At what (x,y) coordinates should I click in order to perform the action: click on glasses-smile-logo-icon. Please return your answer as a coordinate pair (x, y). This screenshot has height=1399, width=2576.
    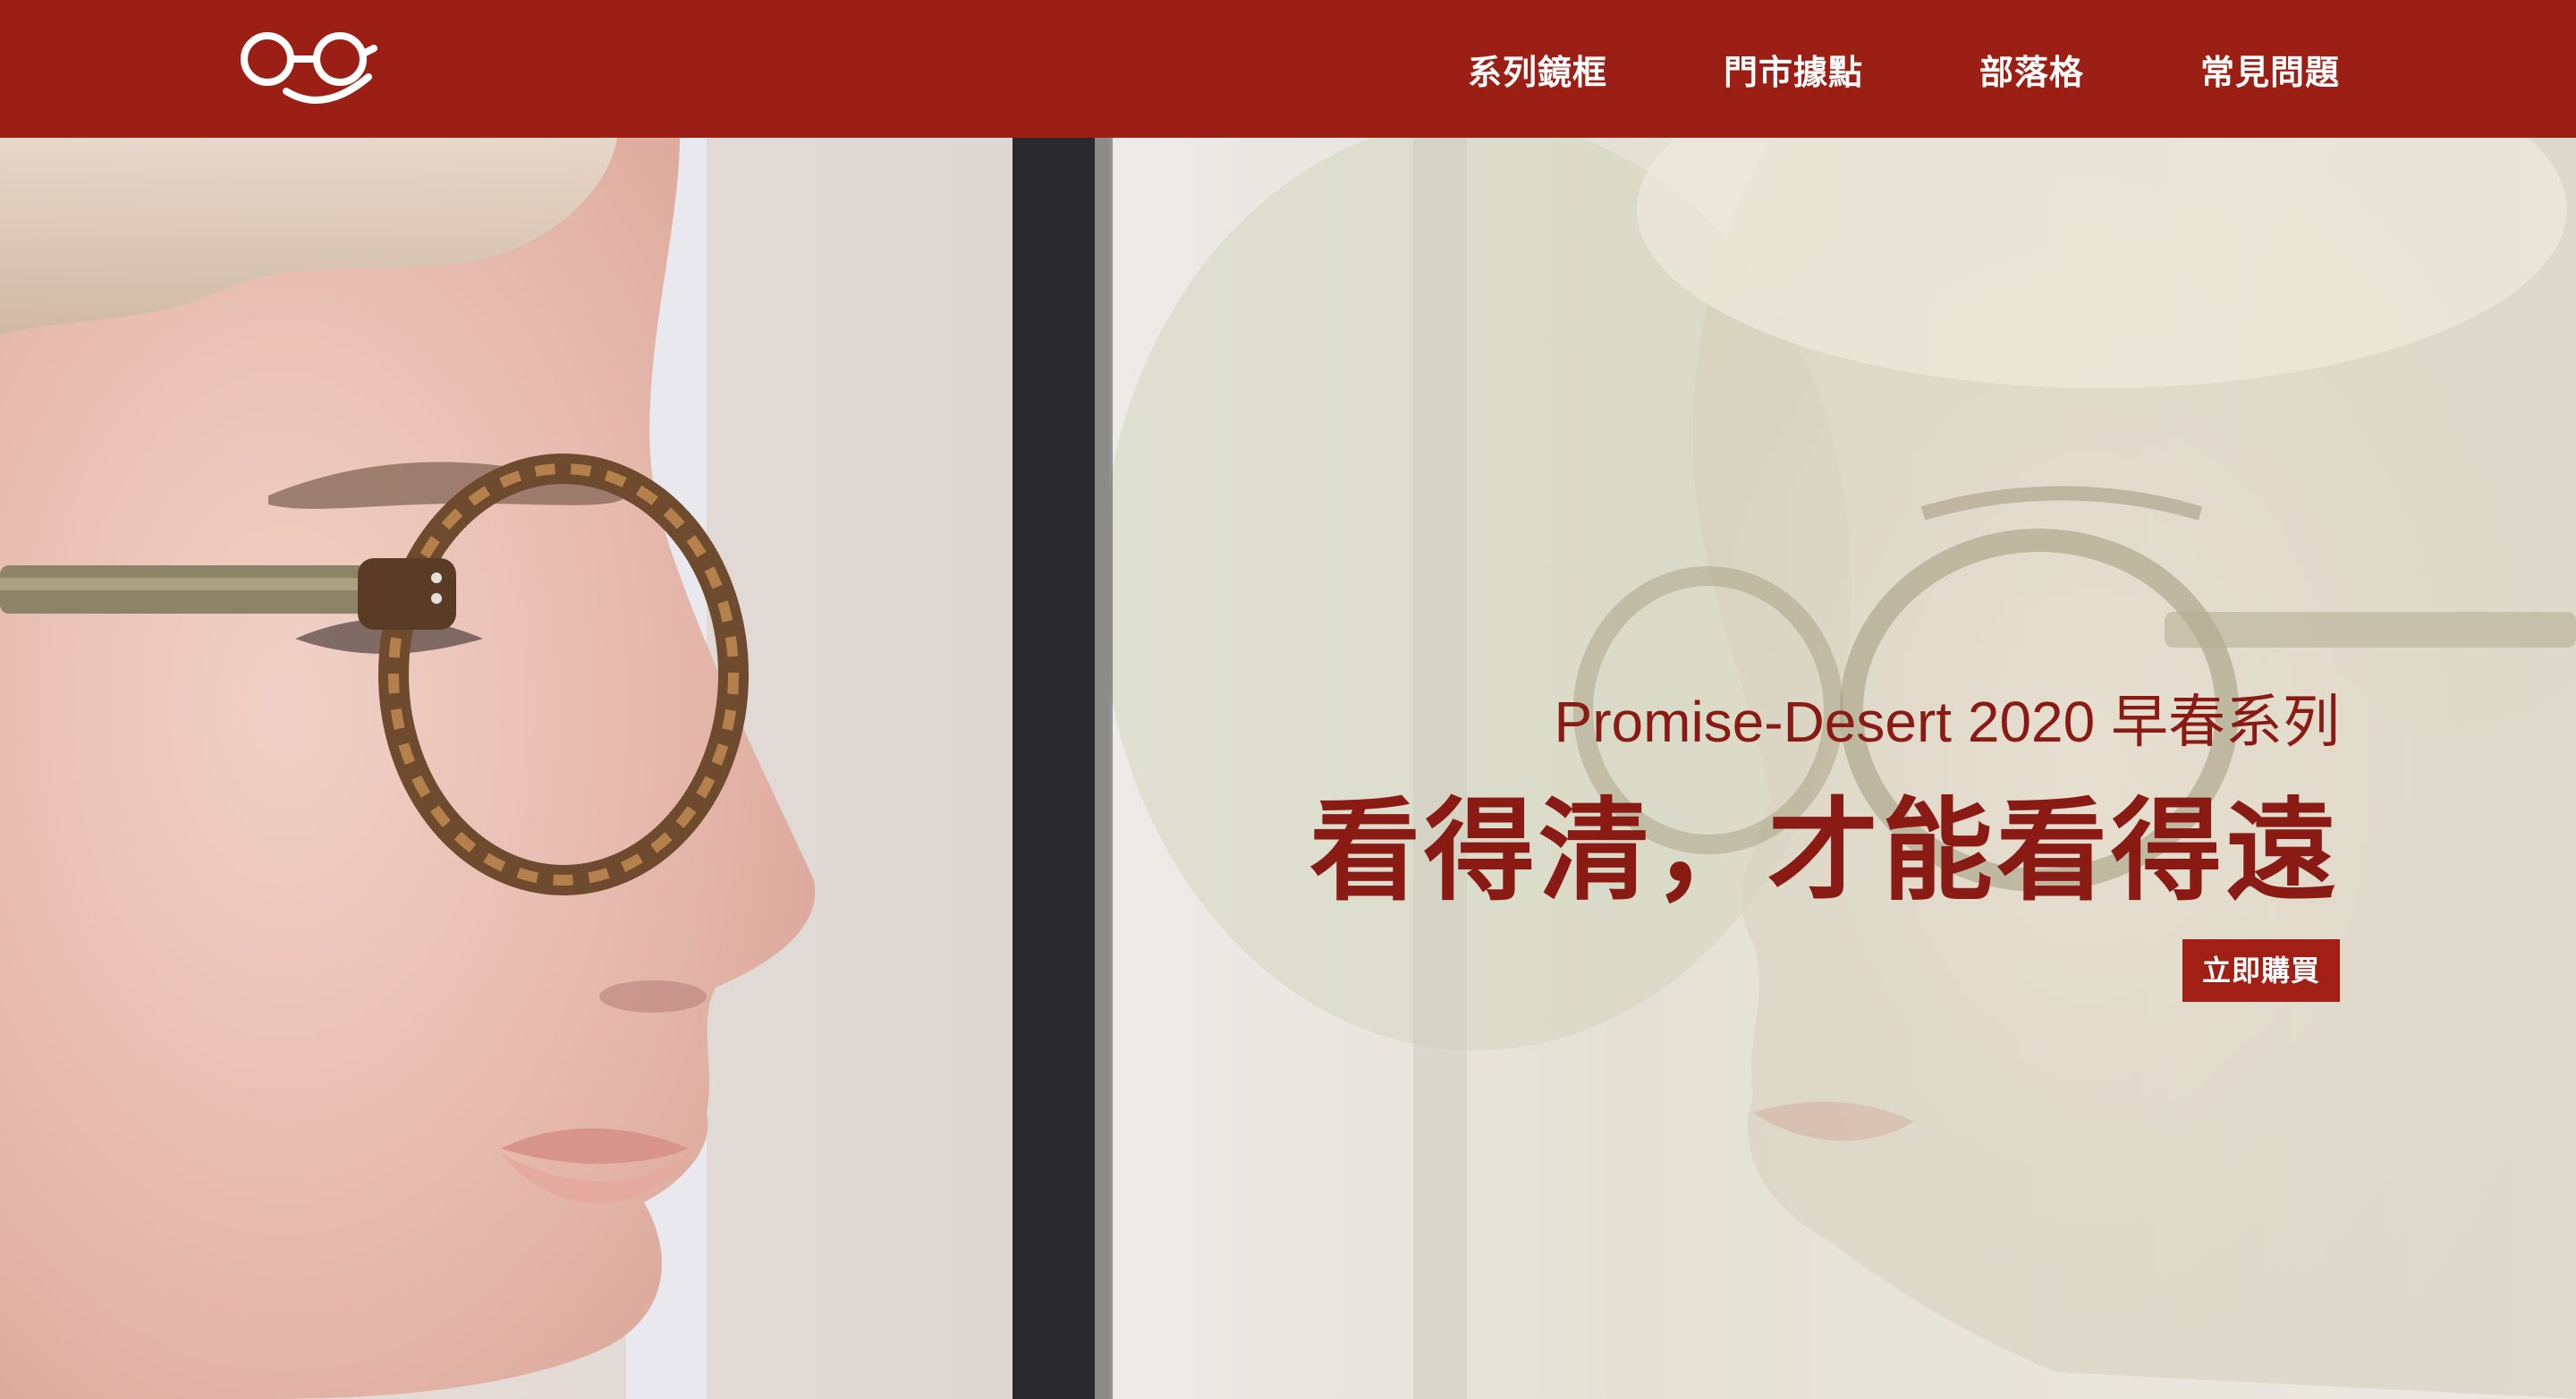
    Looking at the image, I should click on (309, 68).